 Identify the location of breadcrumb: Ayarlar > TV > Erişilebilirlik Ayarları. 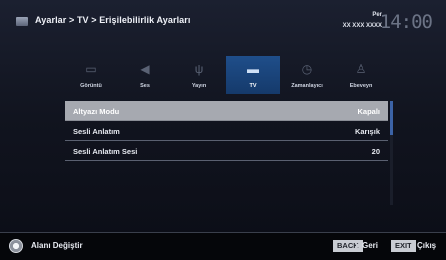
(113, 20).